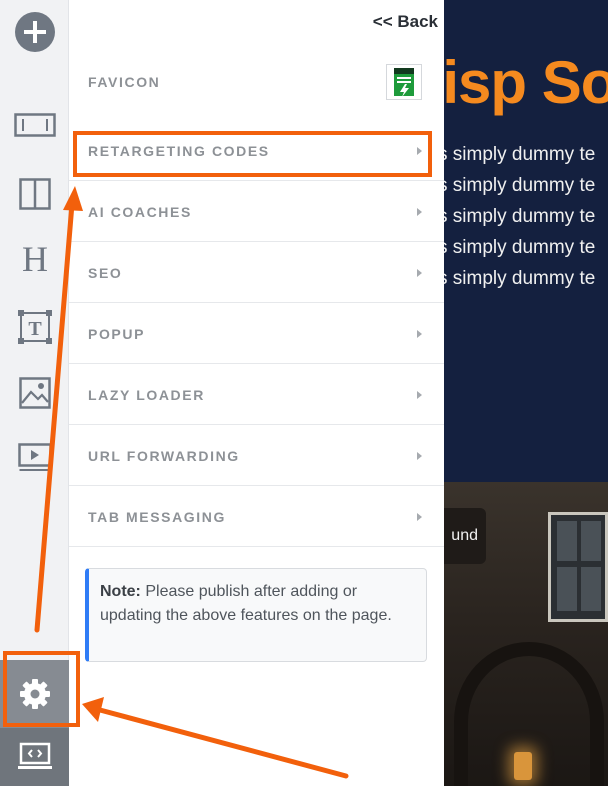 Image resolution: width=608 pixels, height=786 pixels. I want to click on menu-item-lazy-loader: LAZY LOADER, so click(256, 395).